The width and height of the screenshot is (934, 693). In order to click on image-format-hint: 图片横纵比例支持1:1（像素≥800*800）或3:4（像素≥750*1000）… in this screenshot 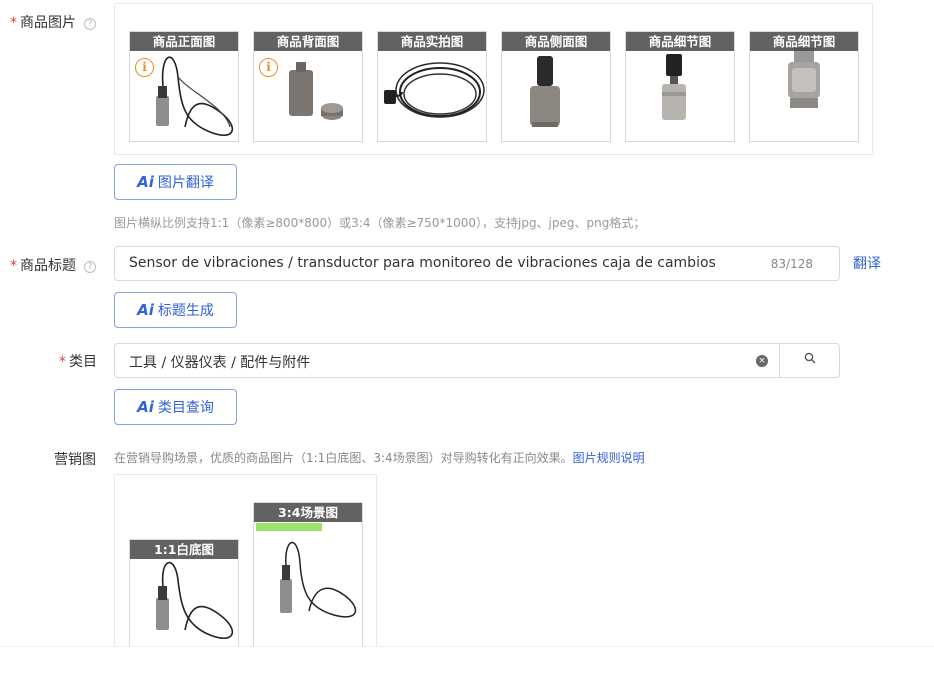, I will do `click(380, 223)`.